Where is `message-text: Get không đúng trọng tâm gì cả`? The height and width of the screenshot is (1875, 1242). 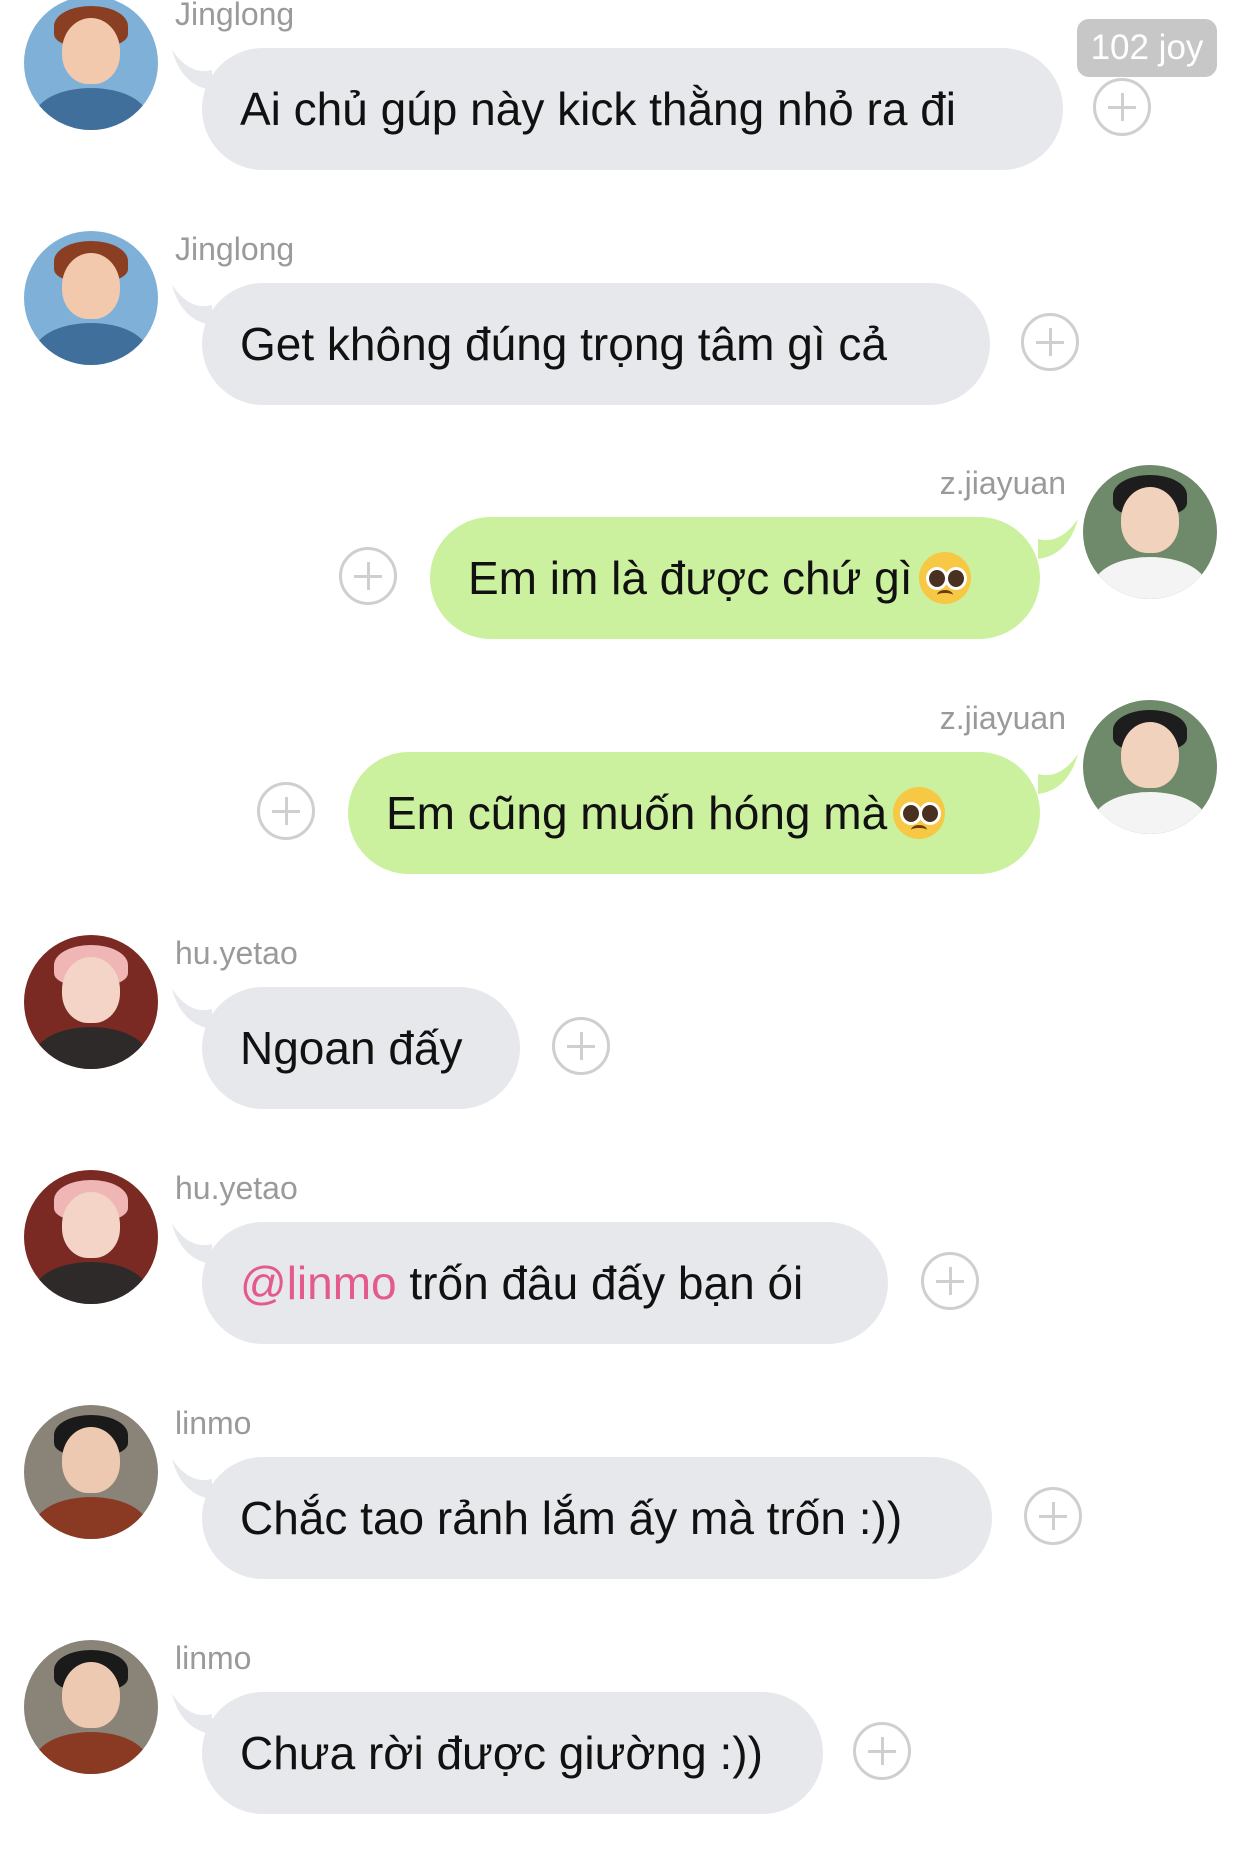
message-text: Get không đúng trọng tâm gì cả is located at coordinates (563, 344).